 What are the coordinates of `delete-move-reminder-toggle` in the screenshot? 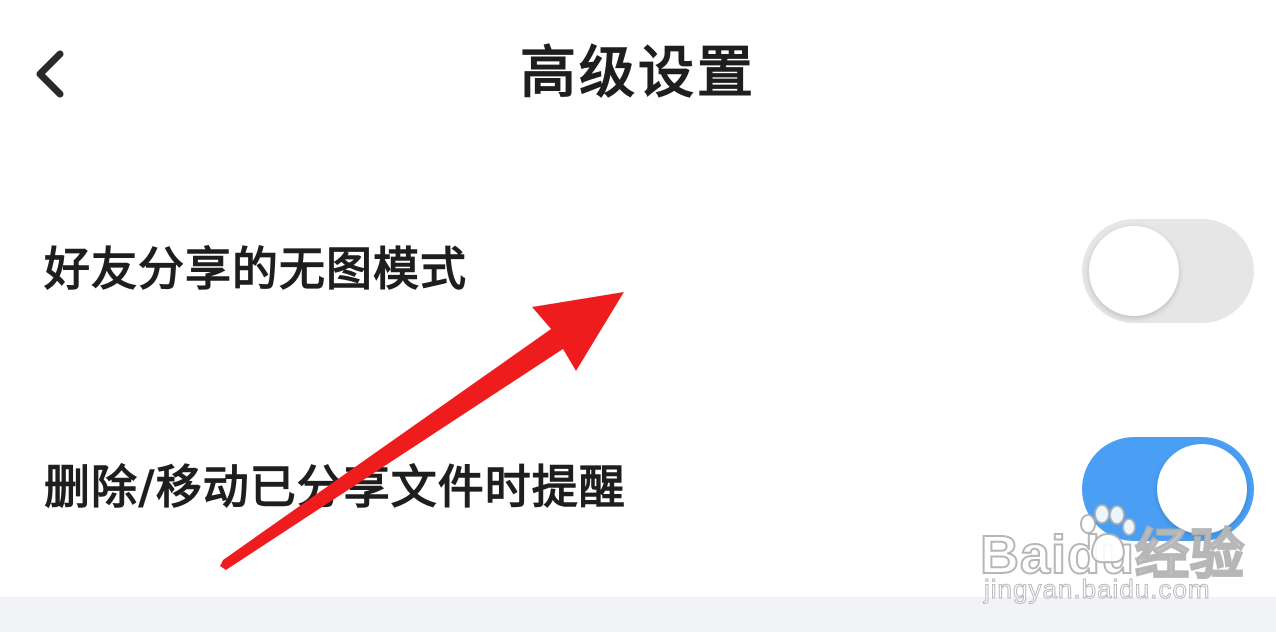 It's located at (1168, 489).